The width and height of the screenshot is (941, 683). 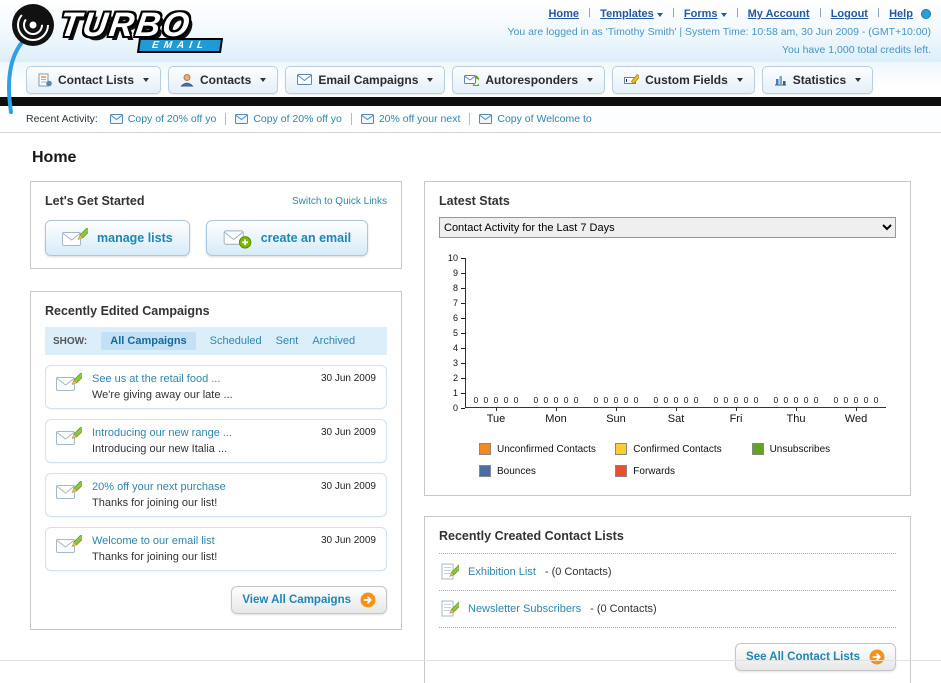 I want to click on top-nav-home: Home, so click(x=563, y=14).